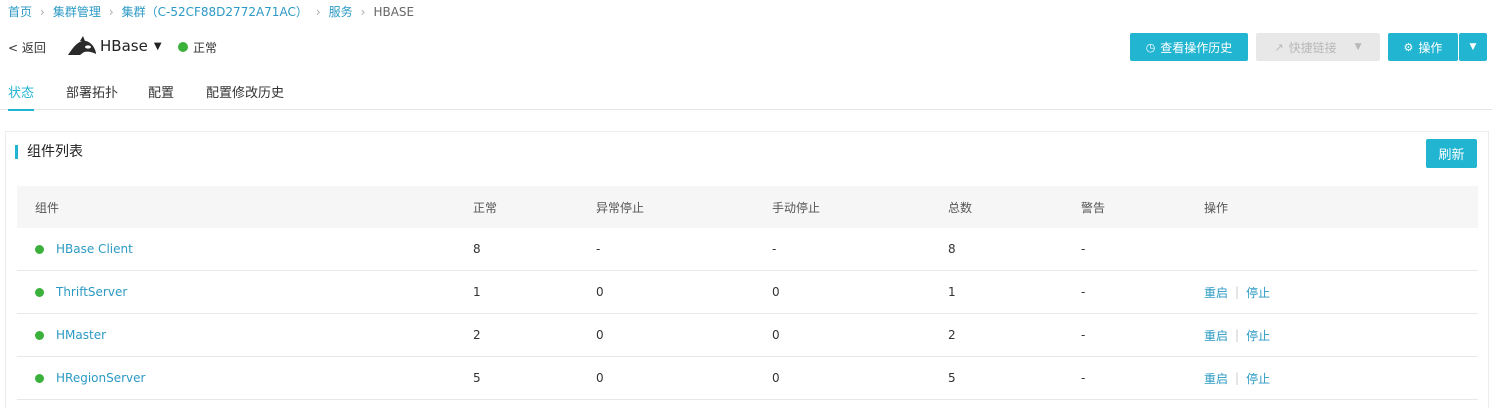 This screenshot has width=1492, height=408. Describe the element at coordinates (746, 95) in the screenshot. I see `tab-bar: 状态 部署拓扑 配置 配置修改历史` at that location.